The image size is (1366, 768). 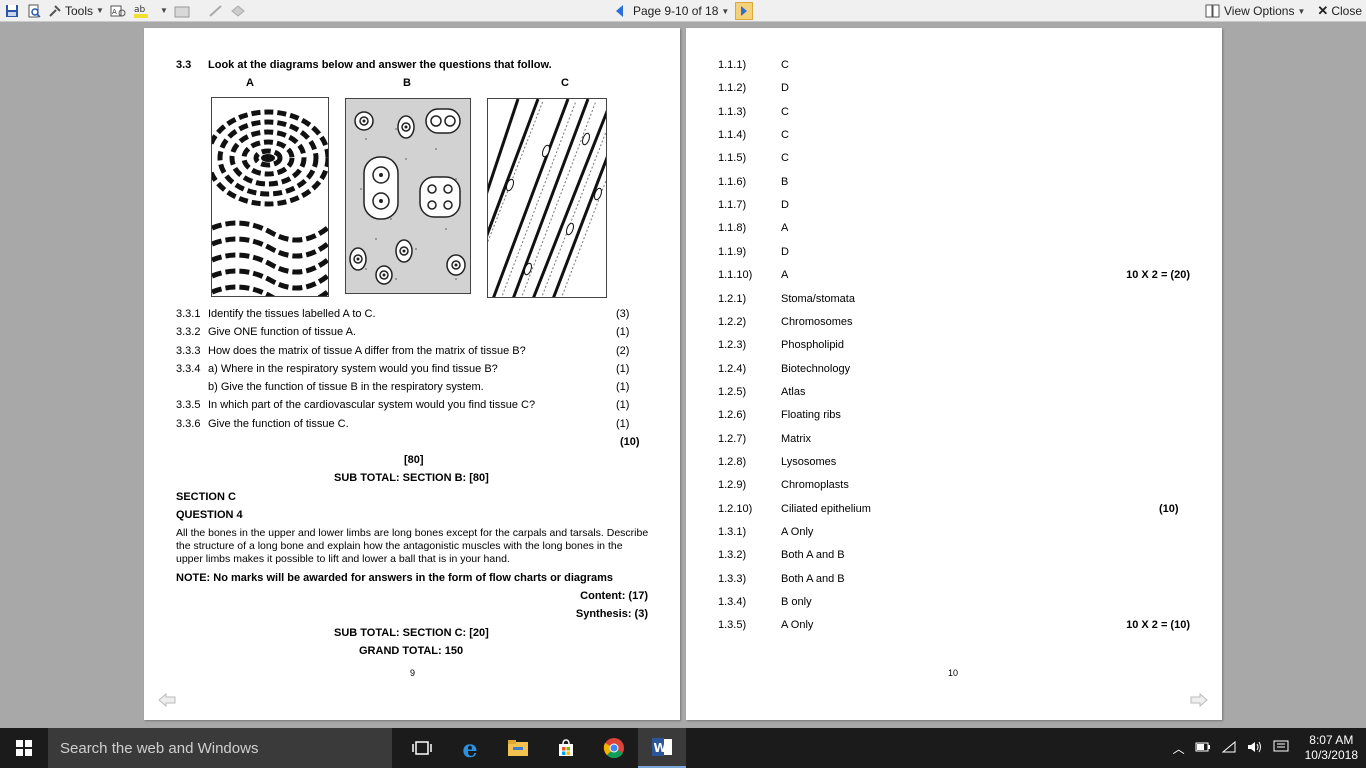 I want to click on tools-label: Tools, so click(x=79, y=10).